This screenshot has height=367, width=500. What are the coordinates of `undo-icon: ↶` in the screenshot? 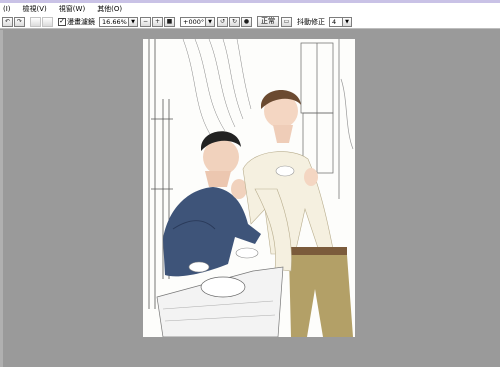 It's located at (7, 21).